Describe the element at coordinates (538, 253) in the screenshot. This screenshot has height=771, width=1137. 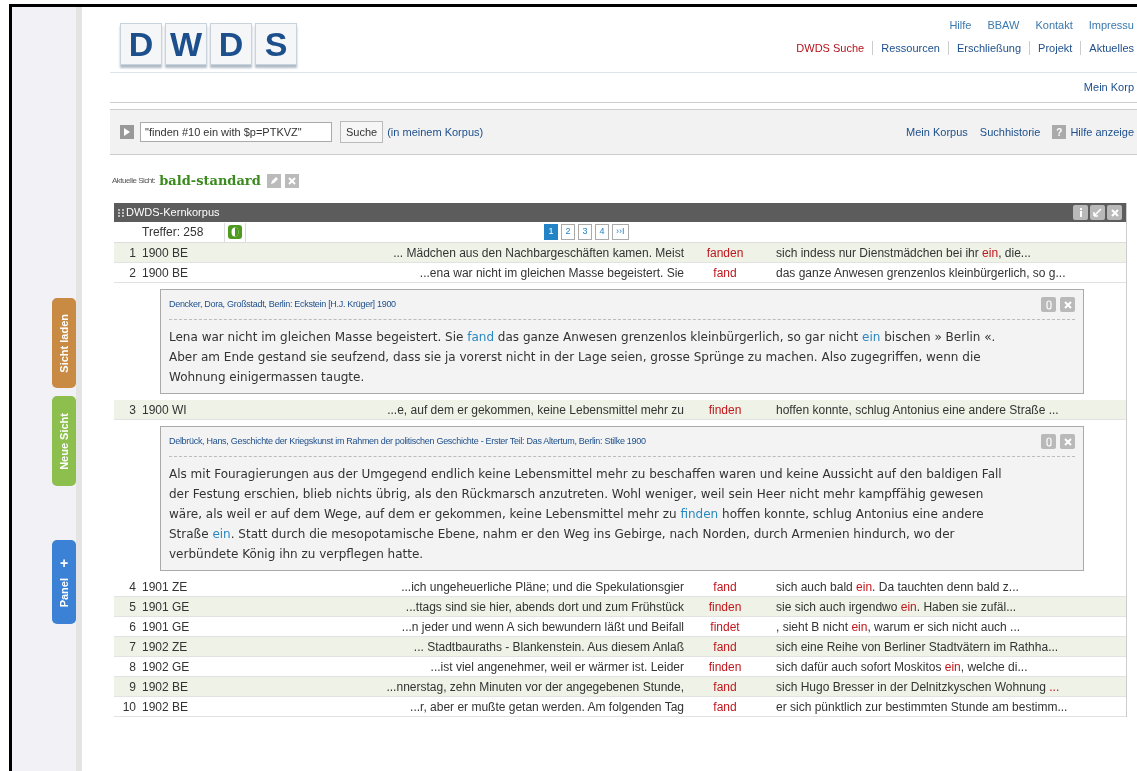
I see `left-context: ... Mädchen aus den Nachbargeschäften kamen. Meist` at that location.